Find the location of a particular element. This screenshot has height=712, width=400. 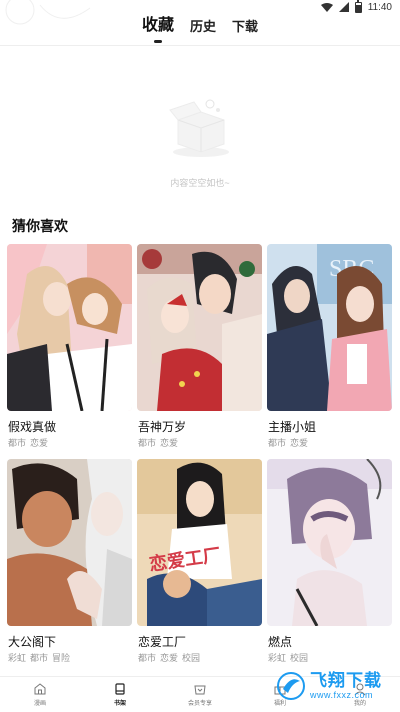

watermark: 飞翔下载 www.fxxz.com is located at coordinates (335, 686).